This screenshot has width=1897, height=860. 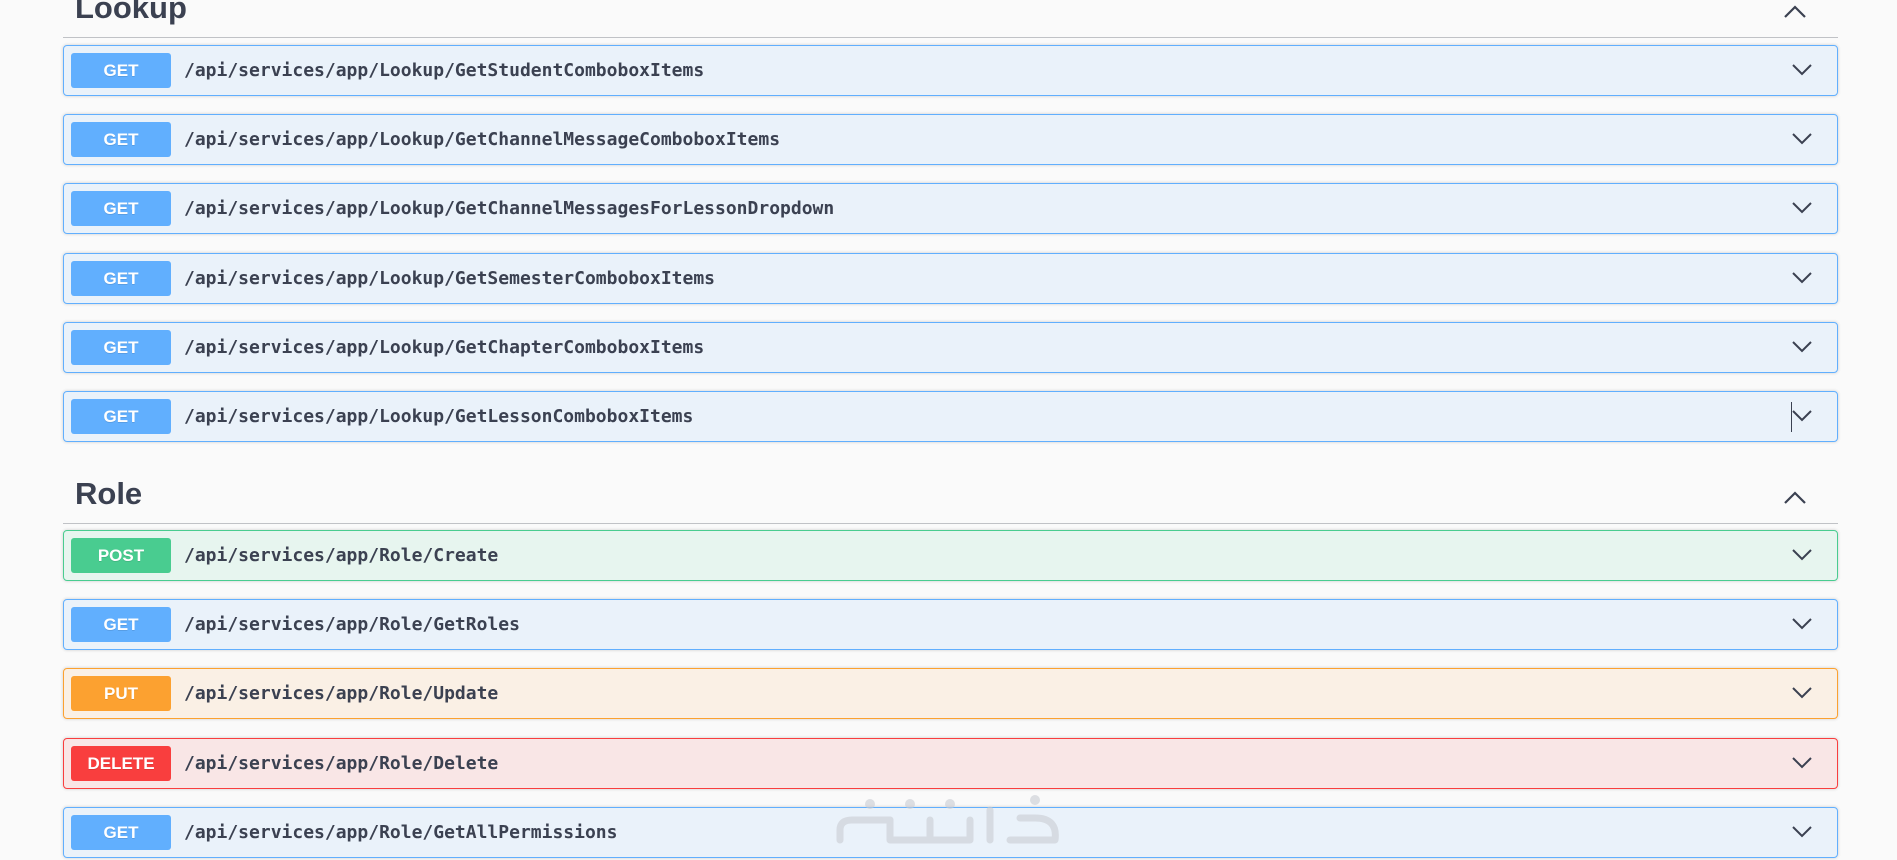 What do you see at coordinates (950, 693) in the screenshot?
I see `operation-put-role-update: PUT /api/services/app/Role/Update` at bounding box center [950, 693].